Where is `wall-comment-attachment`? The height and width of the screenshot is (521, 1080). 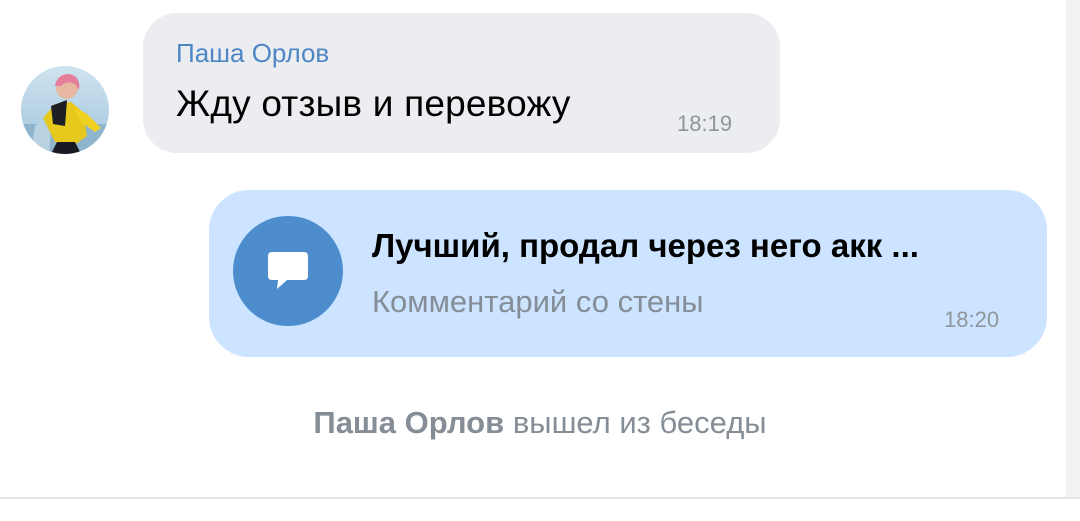 wall-comment-attachment is located at coordinates (288, 271).